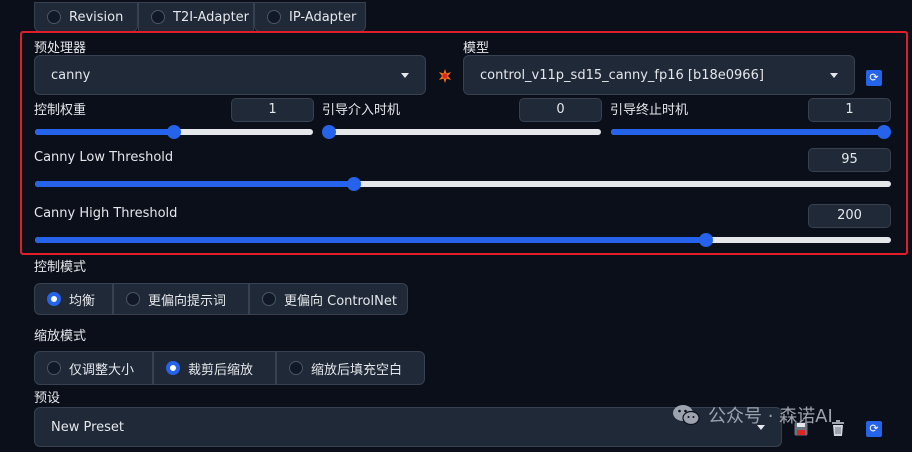 The width and height of the screenshot is (912, 452). Describe the element at coordinates (686, 415) in the screenshot. I see `wechat-icon` at that location.